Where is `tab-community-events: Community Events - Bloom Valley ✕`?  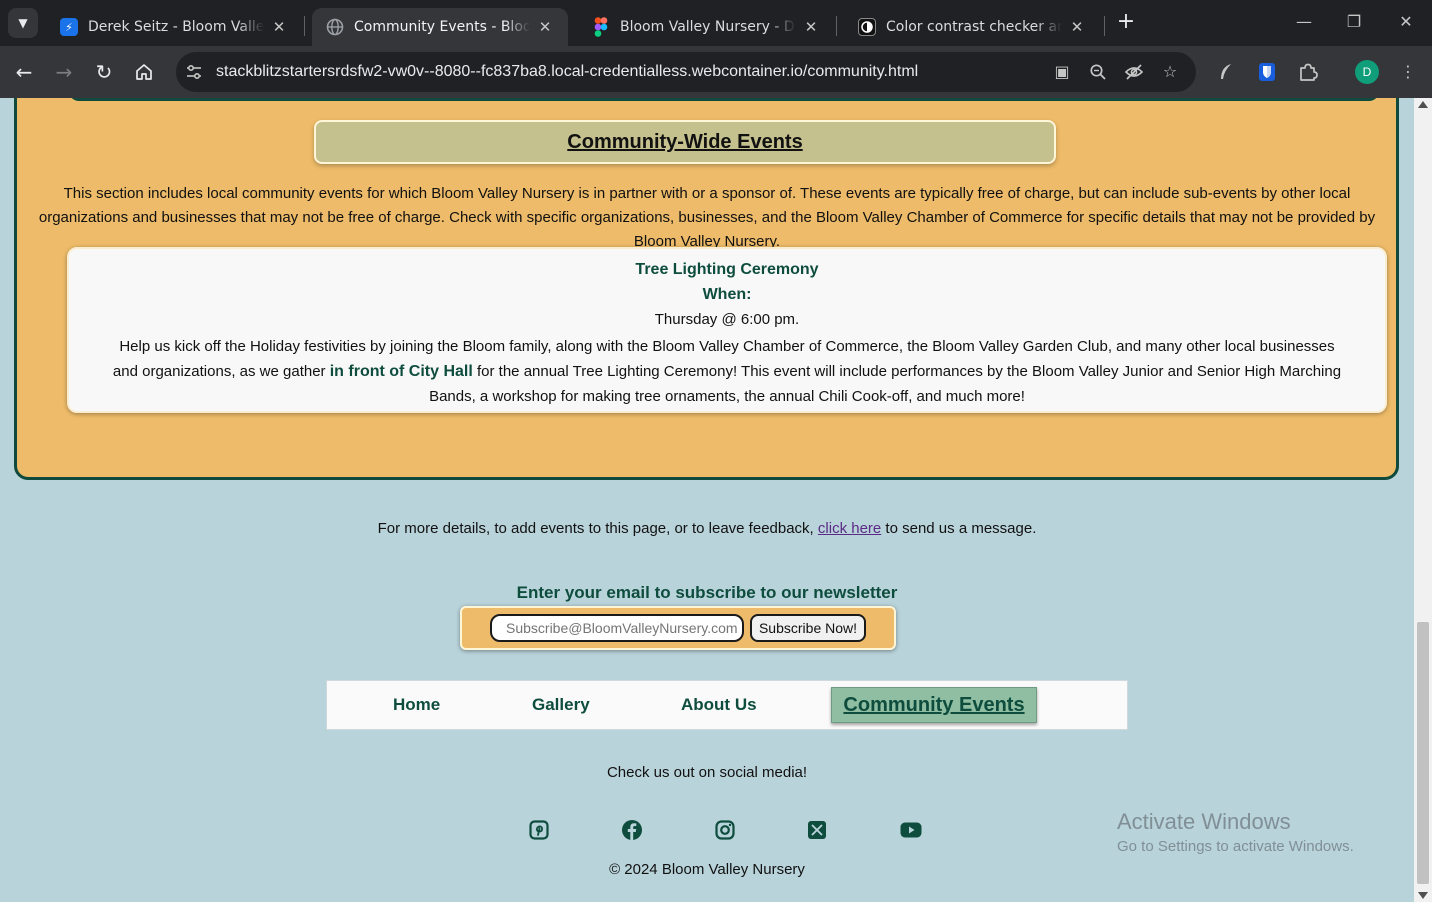
tab-community-events: Community Events - Bloom Valley ✕ is located at coordinates (440, 27).